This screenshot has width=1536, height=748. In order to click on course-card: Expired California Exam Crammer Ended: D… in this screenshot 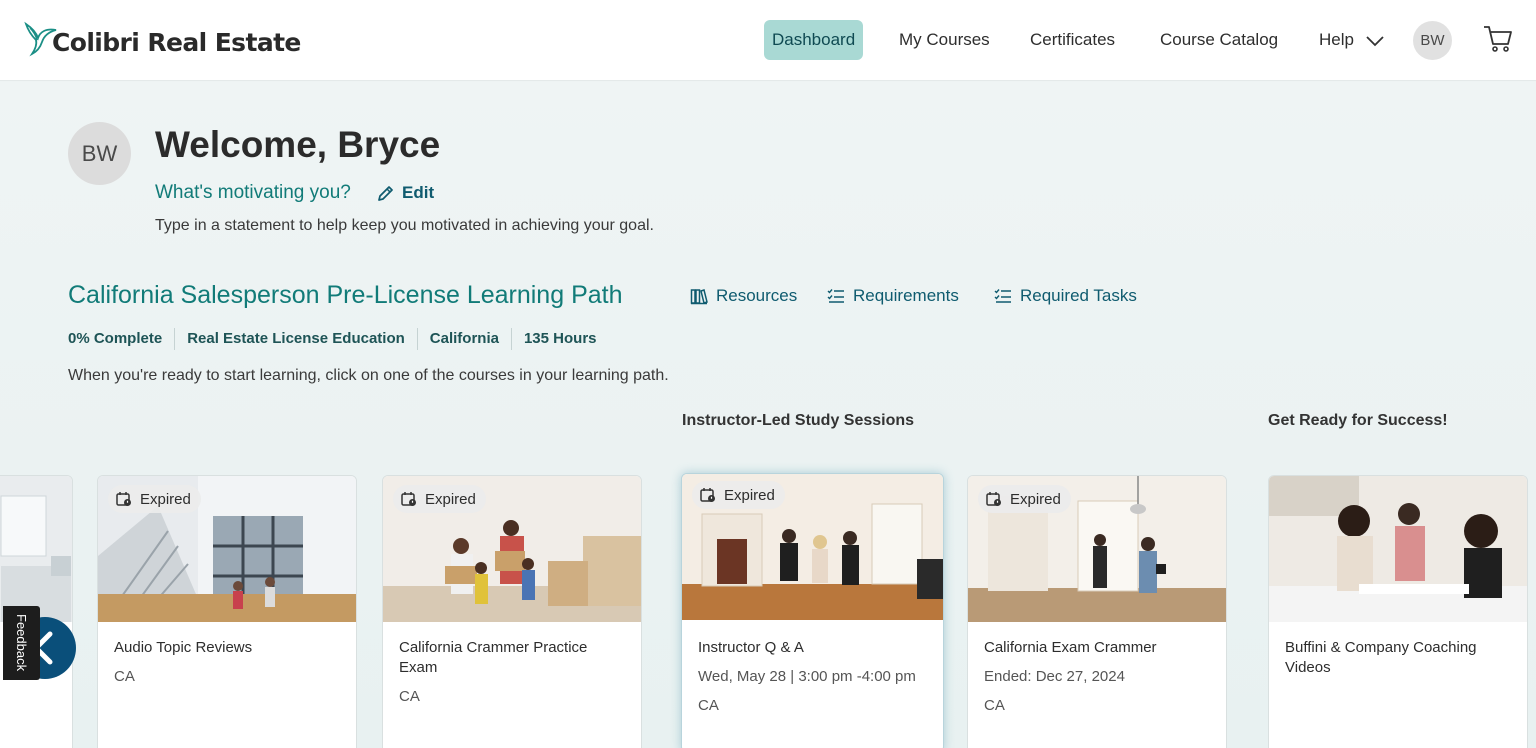, I will do `click(1097, 611)`.